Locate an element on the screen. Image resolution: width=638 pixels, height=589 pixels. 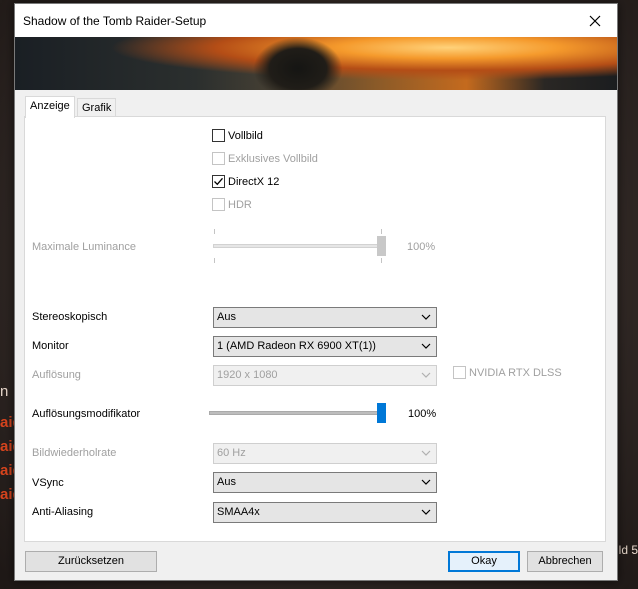
max-luminance-label: Maximale Luminance is located at coordinates (84, 247).